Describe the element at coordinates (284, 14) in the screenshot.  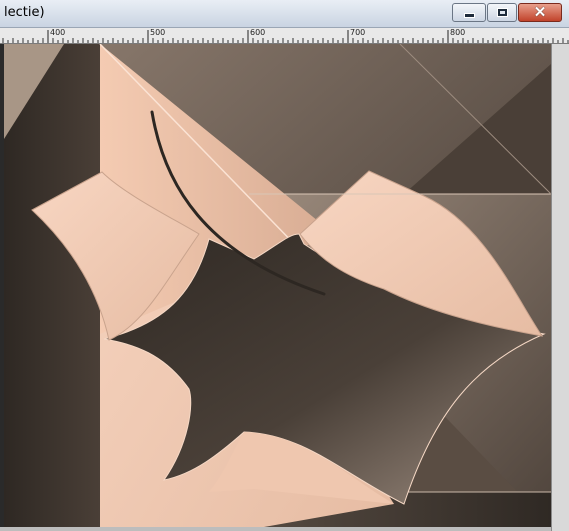
I see `title-bar: lectie) ✕` at that location.